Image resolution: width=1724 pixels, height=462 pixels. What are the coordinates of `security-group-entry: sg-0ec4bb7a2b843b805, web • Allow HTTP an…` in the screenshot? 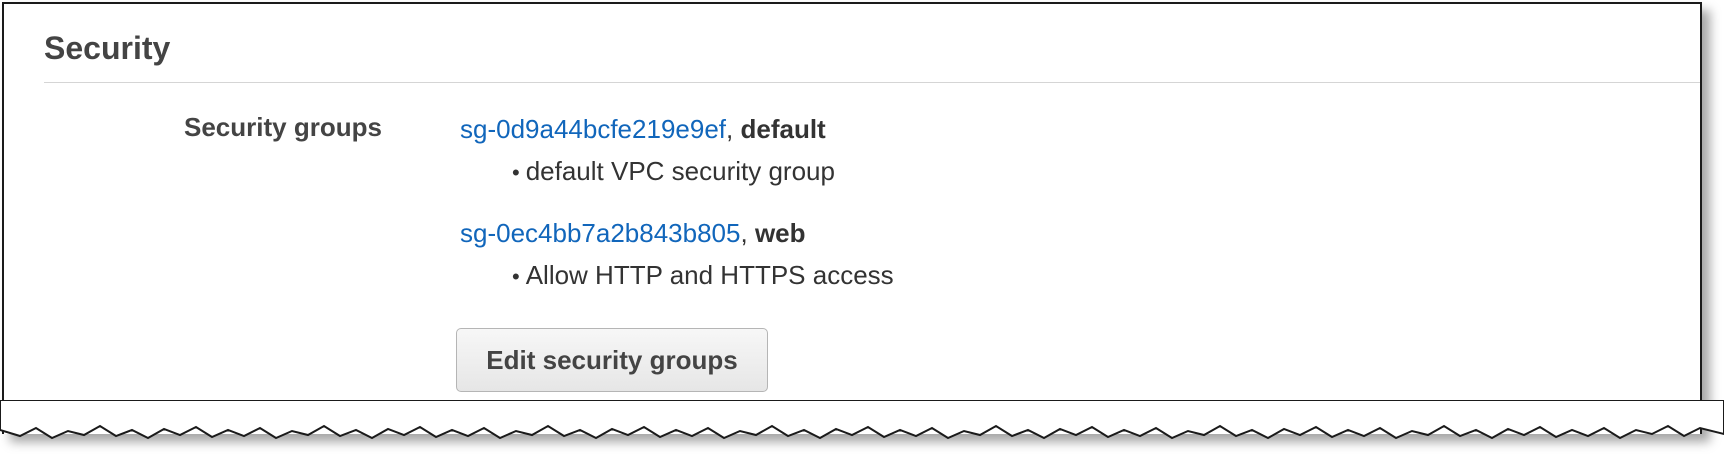 It's located at (677, 255).